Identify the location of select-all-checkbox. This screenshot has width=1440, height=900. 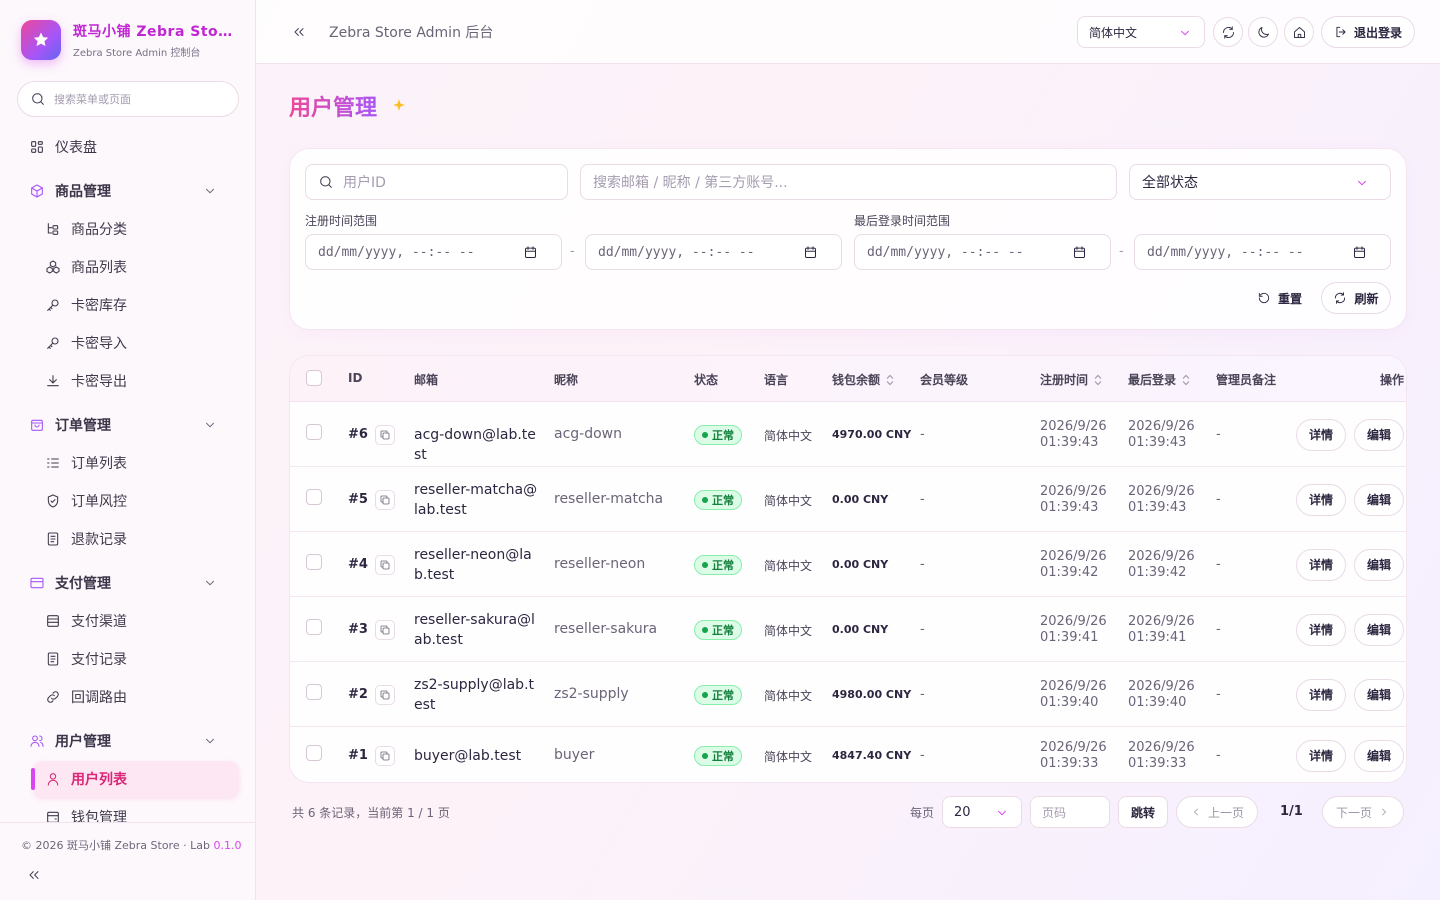
(314, 378).